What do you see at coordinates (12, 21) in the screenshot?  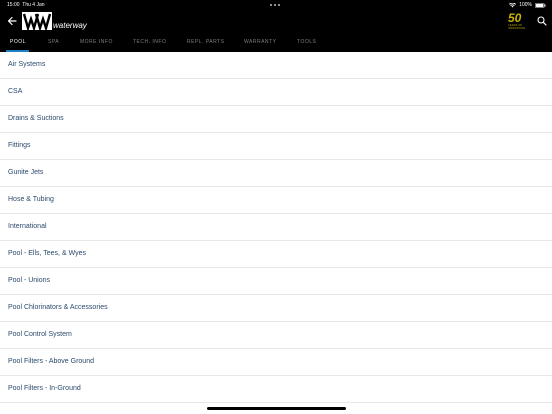 I see `back-arrow-icon` at bounding box center [12, 21].